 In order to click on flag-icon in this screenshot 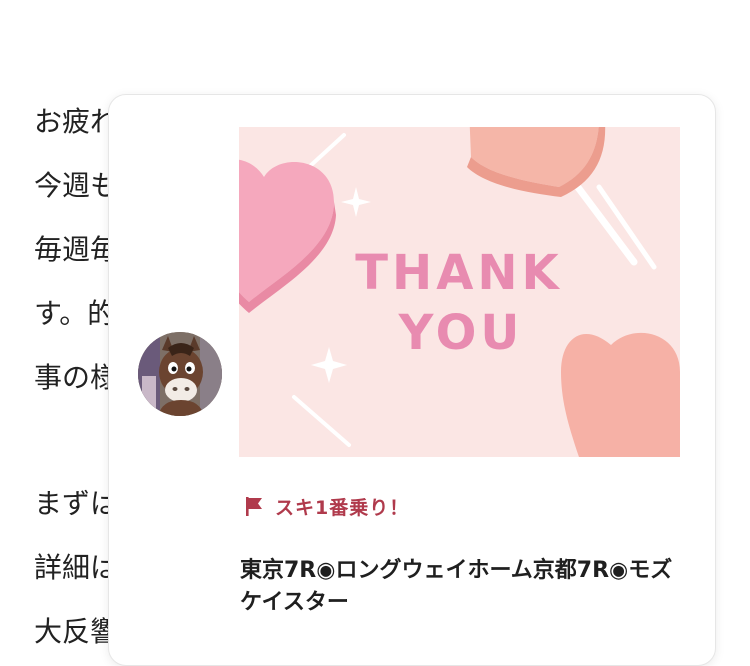, I will do `click(254, 506)`.